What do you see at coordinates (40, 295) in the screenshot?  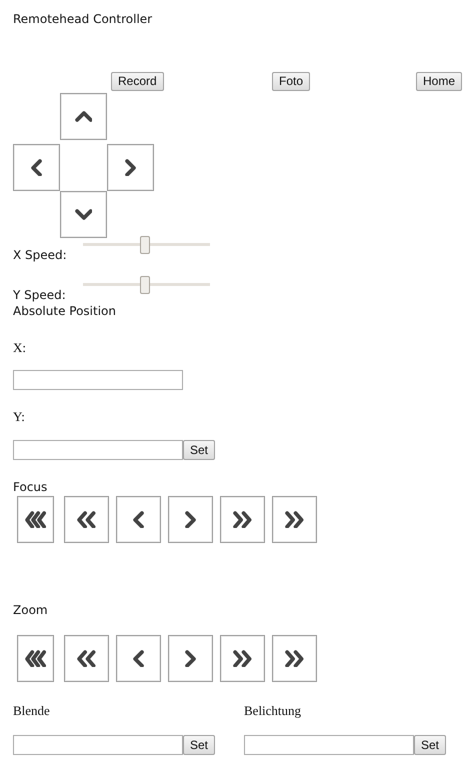 I see `speed-label: Y Speed:` at bounding box center [40, 295].